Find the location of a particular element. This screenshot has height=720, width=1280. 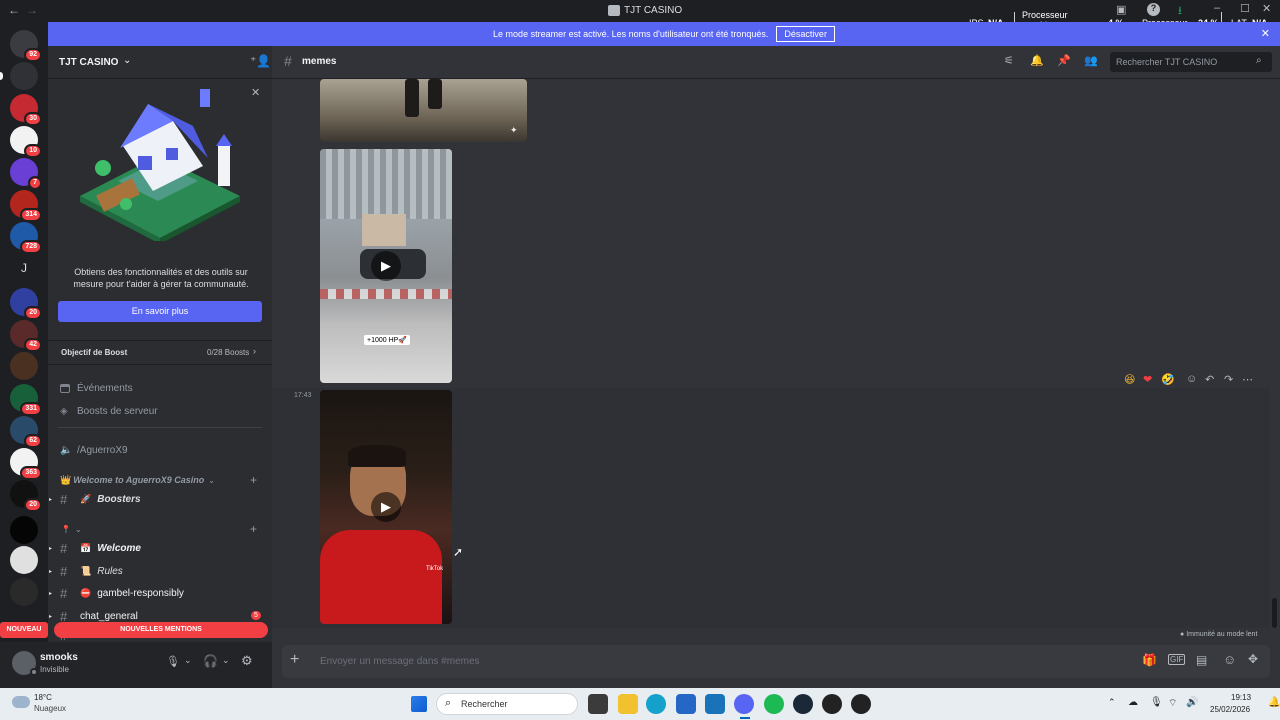

server-icon-8: J is located at coordinates (24, 268).